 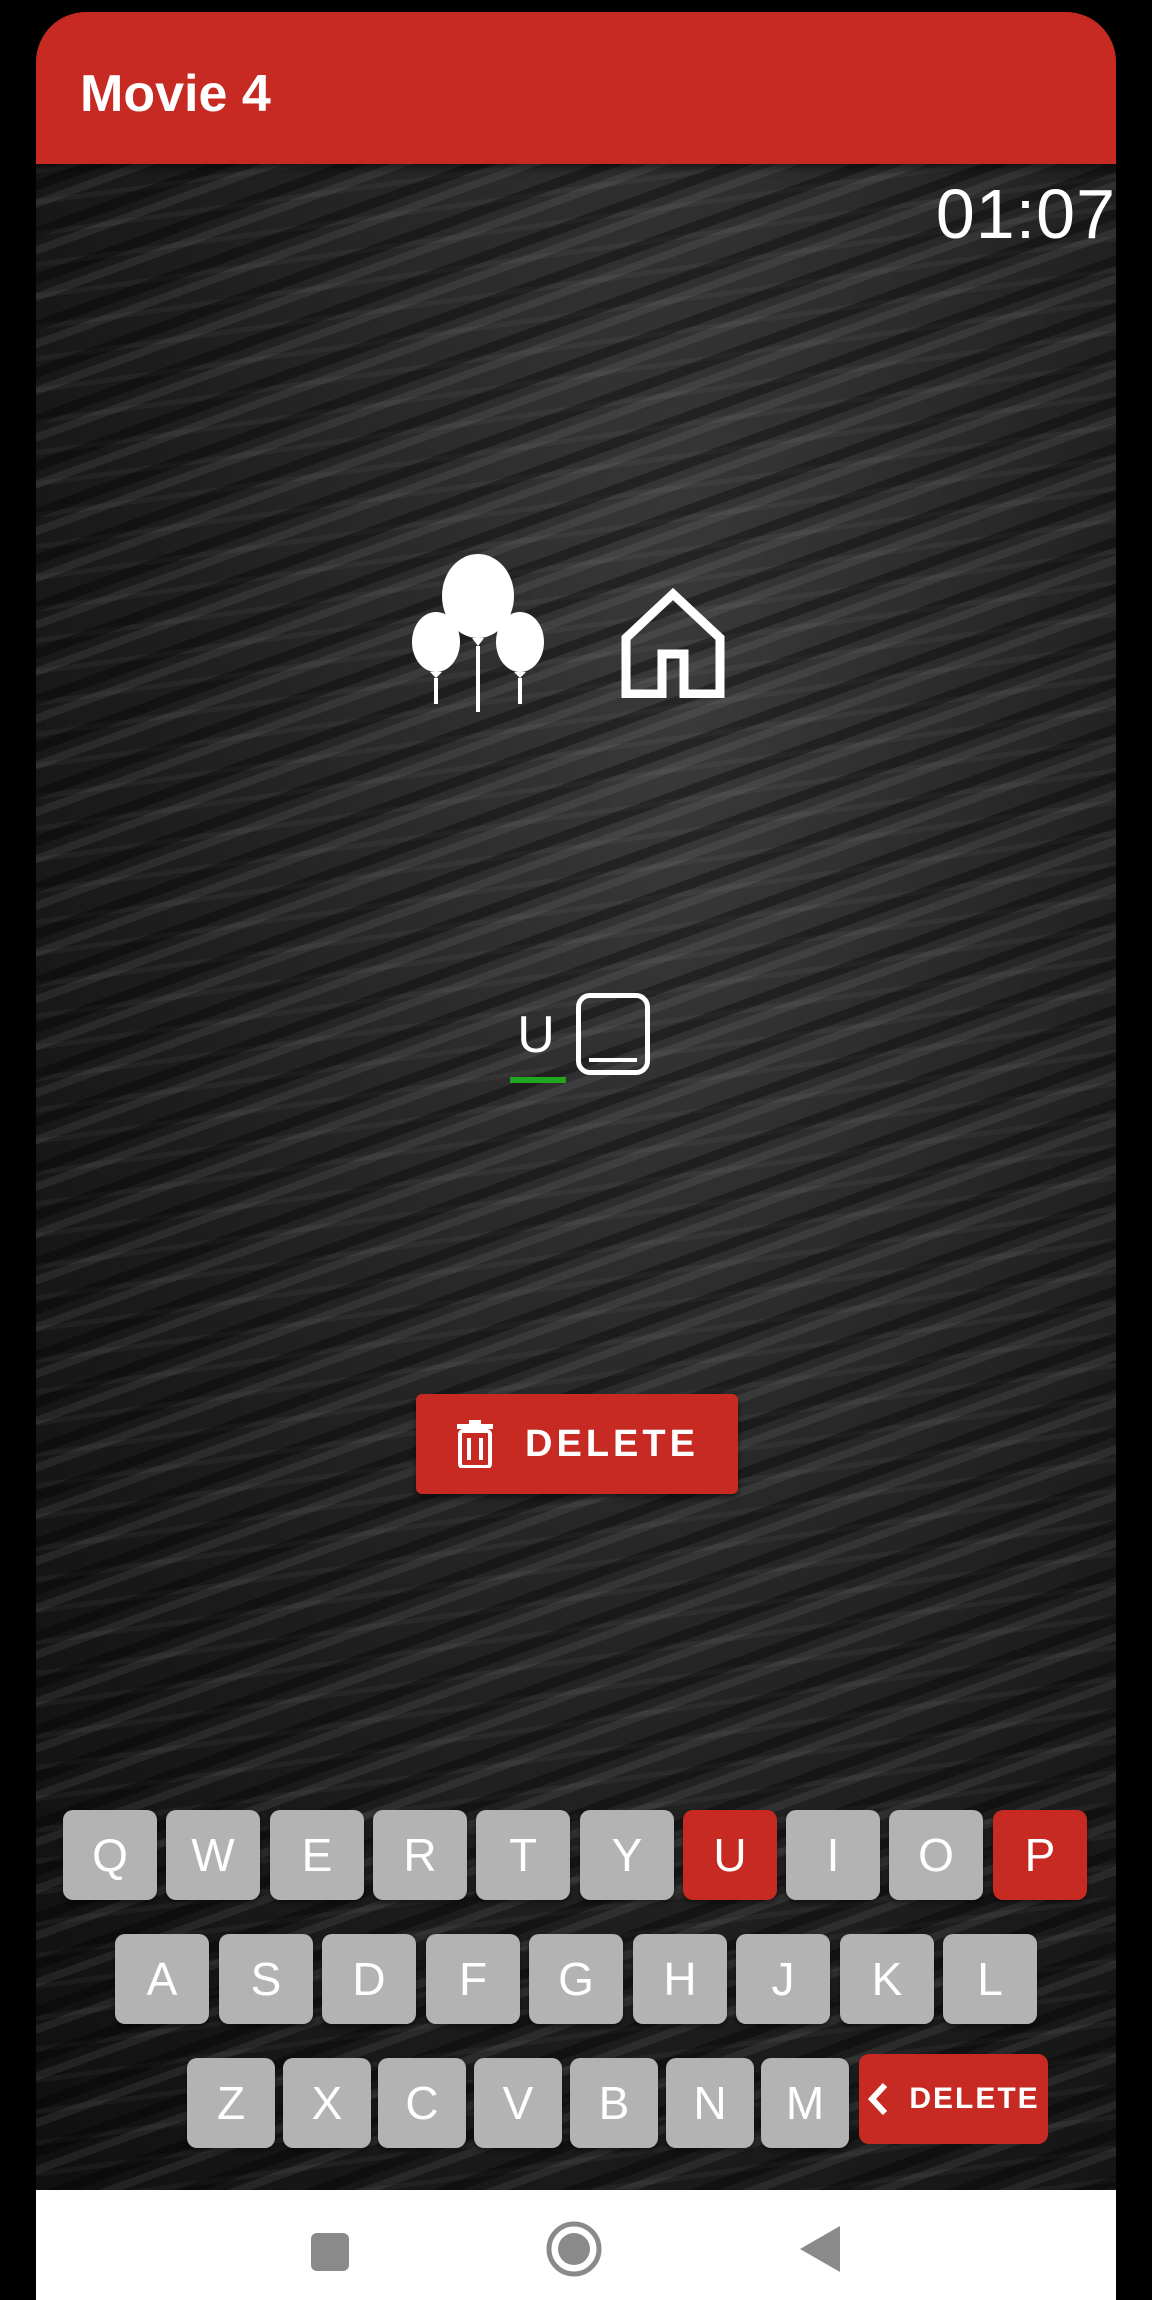 I want to click on key-b: B, so click(x=614, y=2103).